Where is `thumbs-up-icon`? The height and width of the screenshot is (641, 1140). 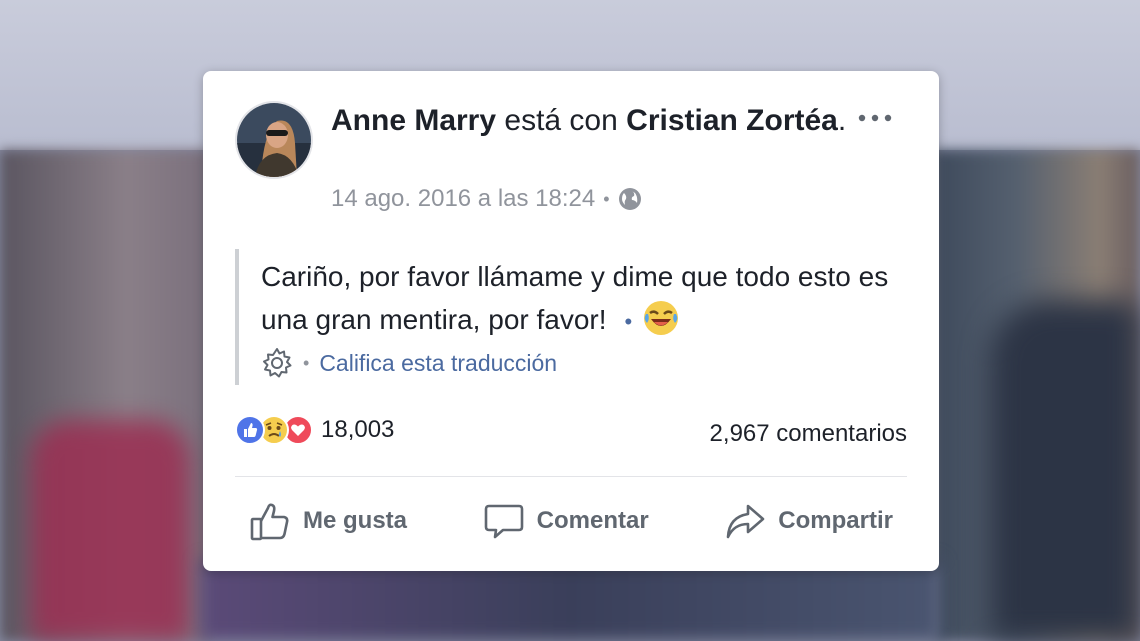 thumbs-up-icon is located at coordinates (269, 522).